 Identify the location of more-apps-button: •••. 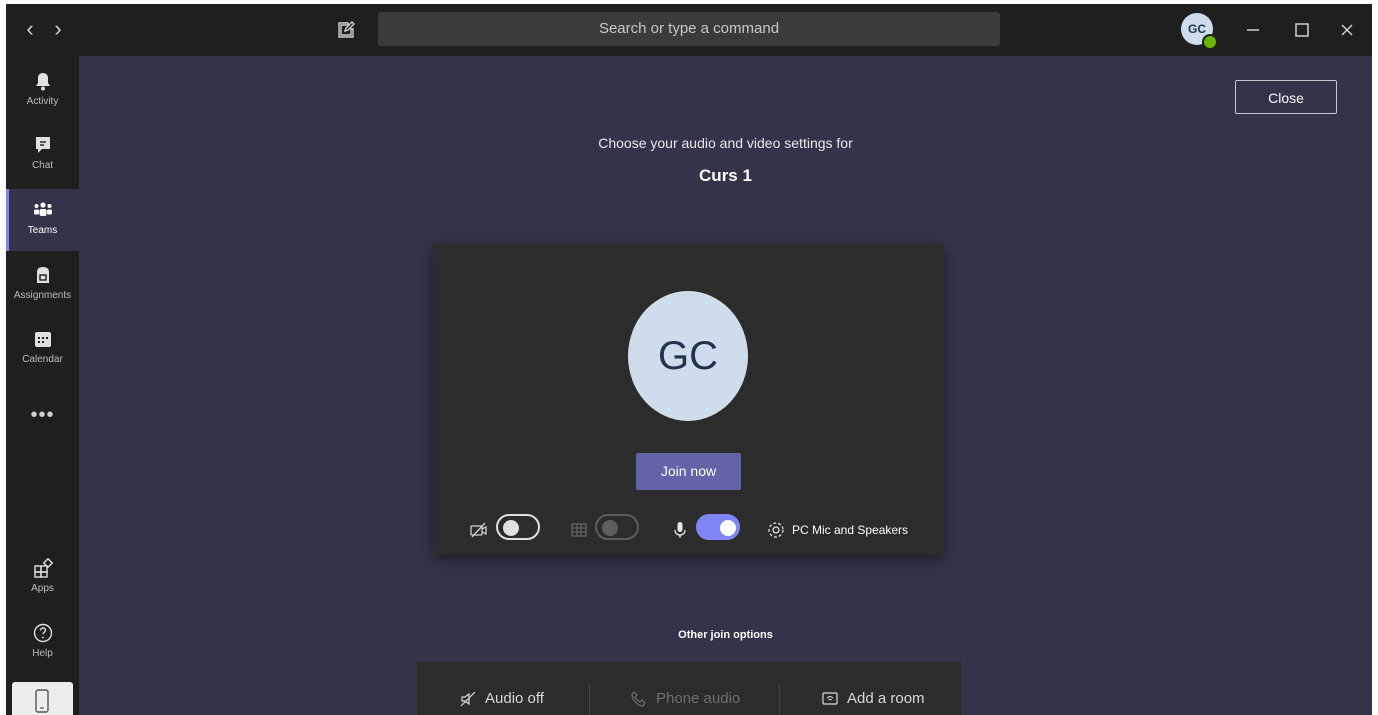
(42, 416).